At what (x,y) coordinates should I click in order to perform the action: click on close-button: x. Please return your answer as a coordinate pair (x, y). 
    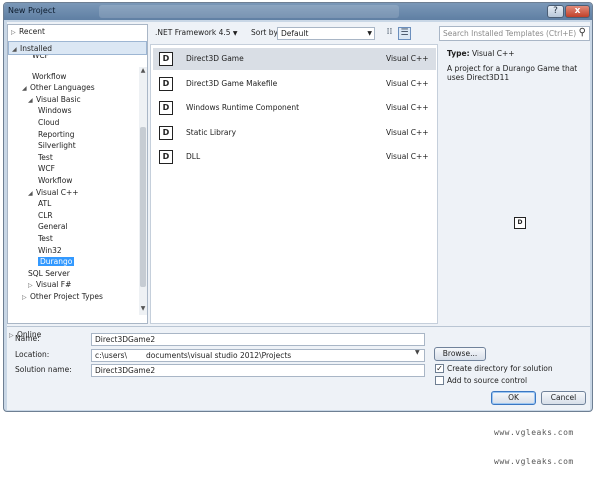
    Looking at the image, I should click on (577, 11).